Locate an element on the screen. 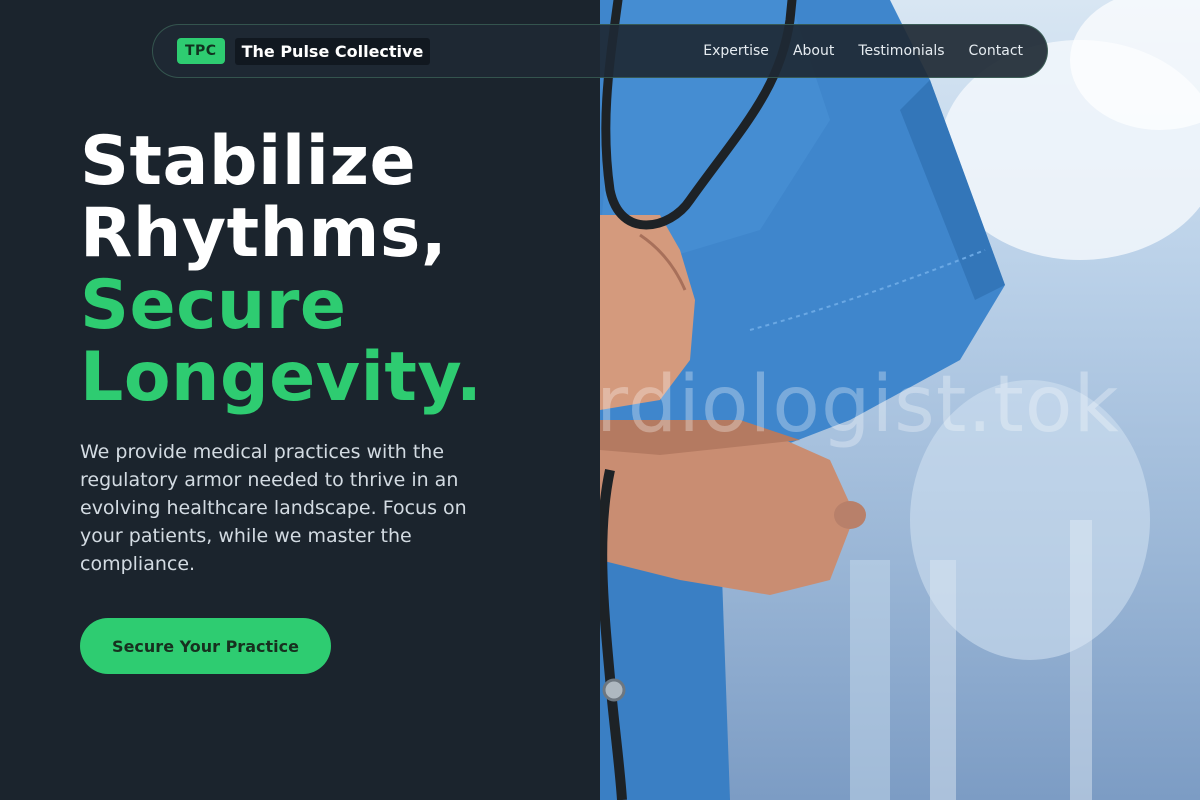  image-watermark: rdiologist.tok is located at coordinates (858, 405).